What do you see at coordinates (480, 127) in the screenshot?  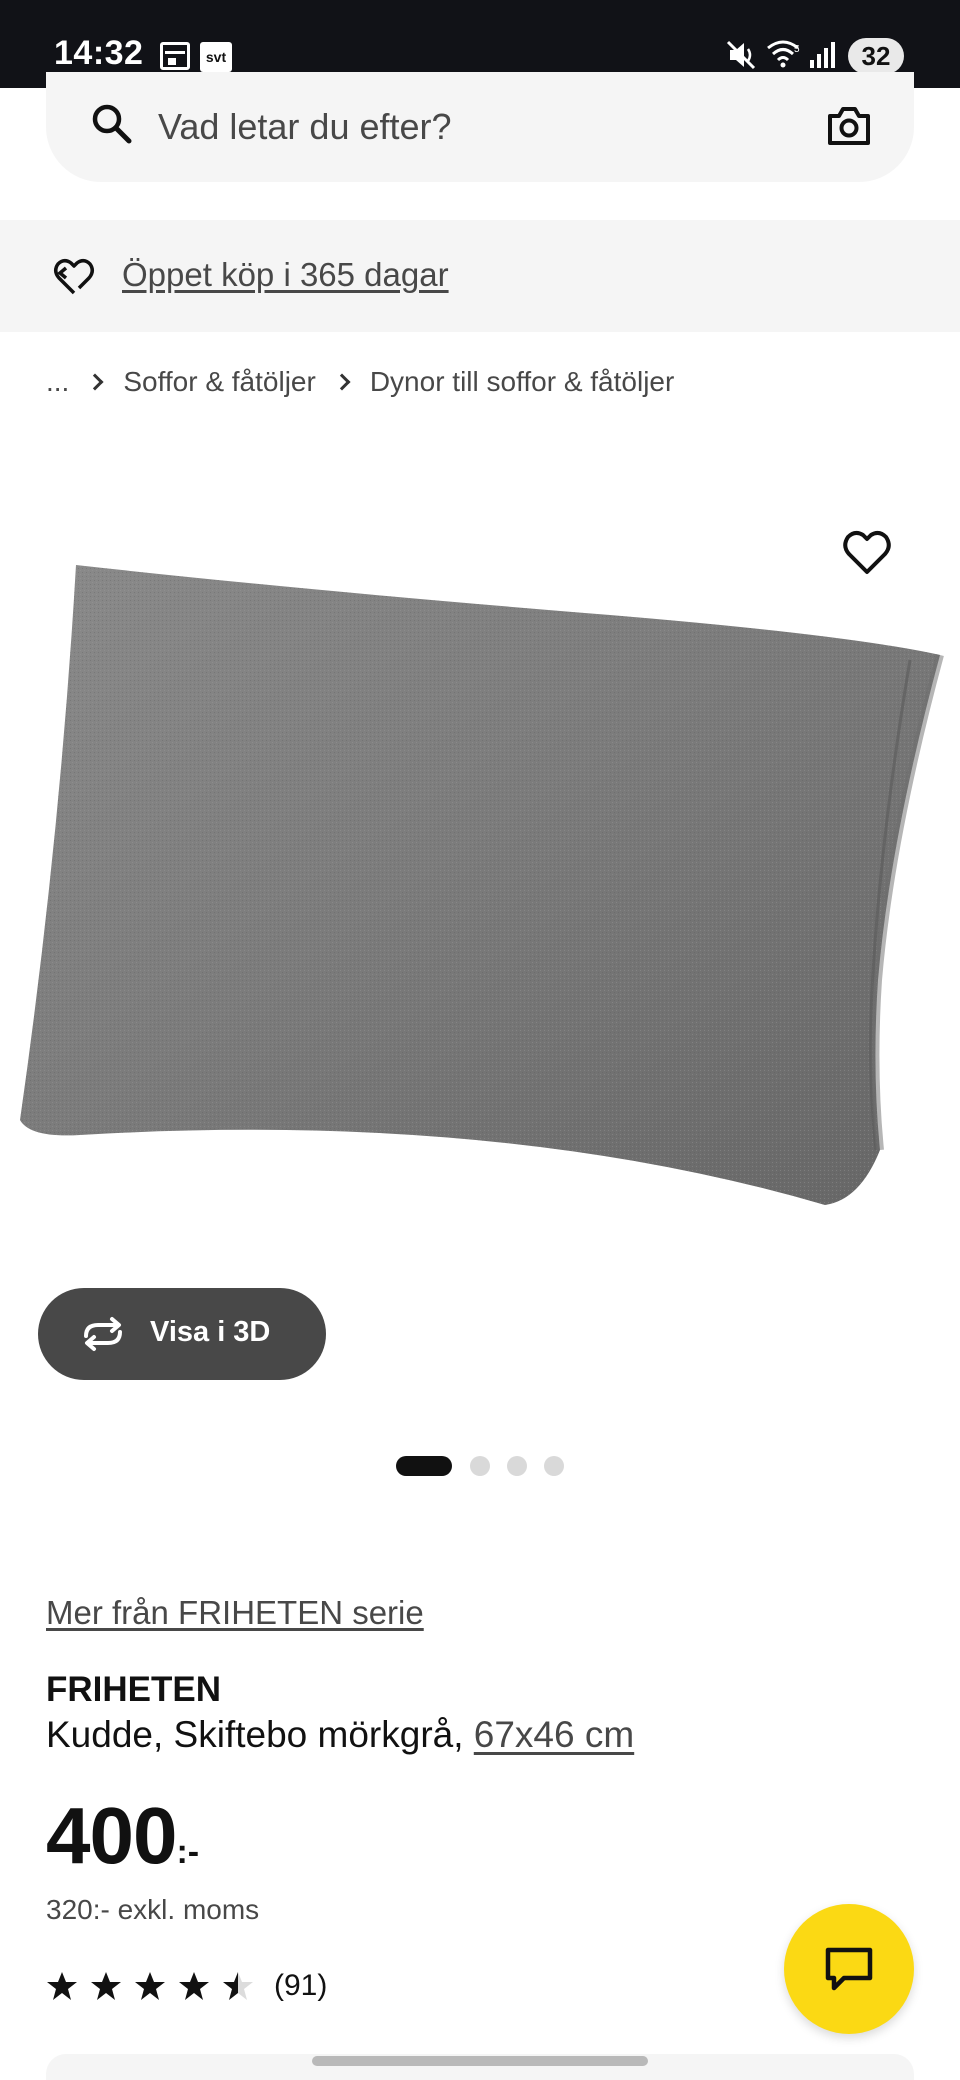 I see `search-bar: Vad letar du efter?` at bounding box center [480, 127].